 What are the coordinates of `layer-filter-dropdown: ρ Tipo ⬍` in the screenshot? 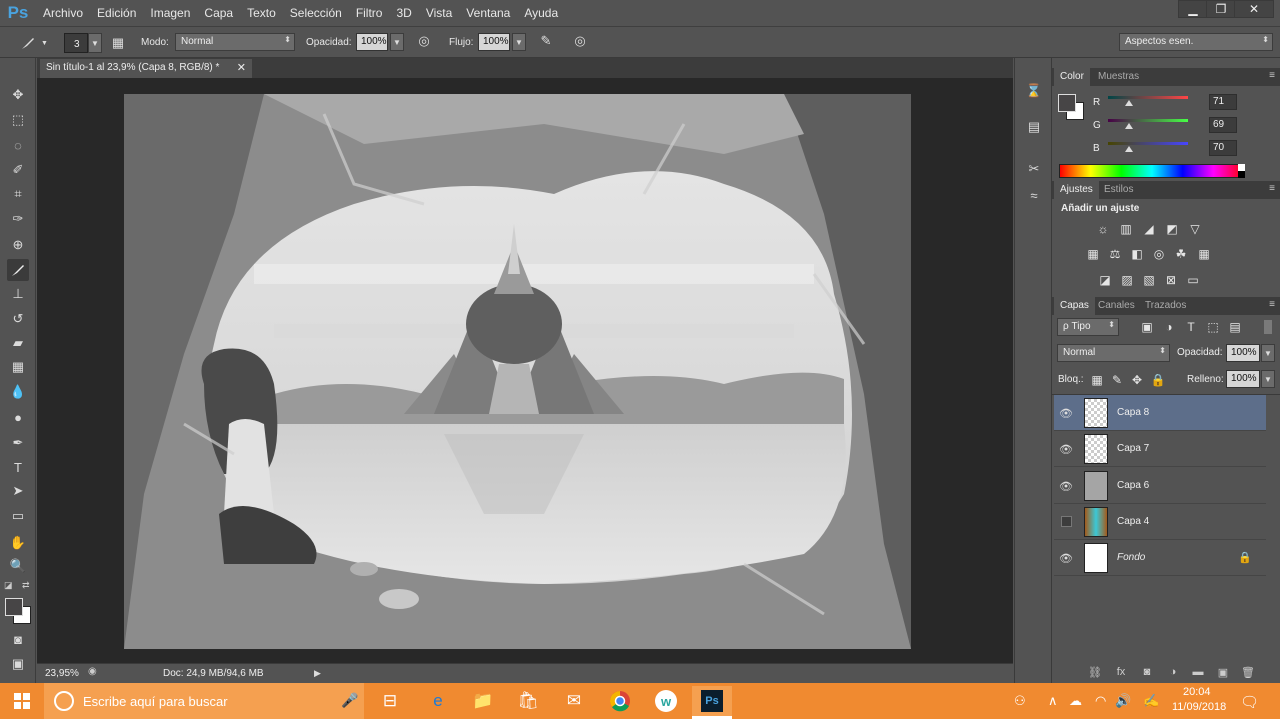 It's located at (1088, 327).